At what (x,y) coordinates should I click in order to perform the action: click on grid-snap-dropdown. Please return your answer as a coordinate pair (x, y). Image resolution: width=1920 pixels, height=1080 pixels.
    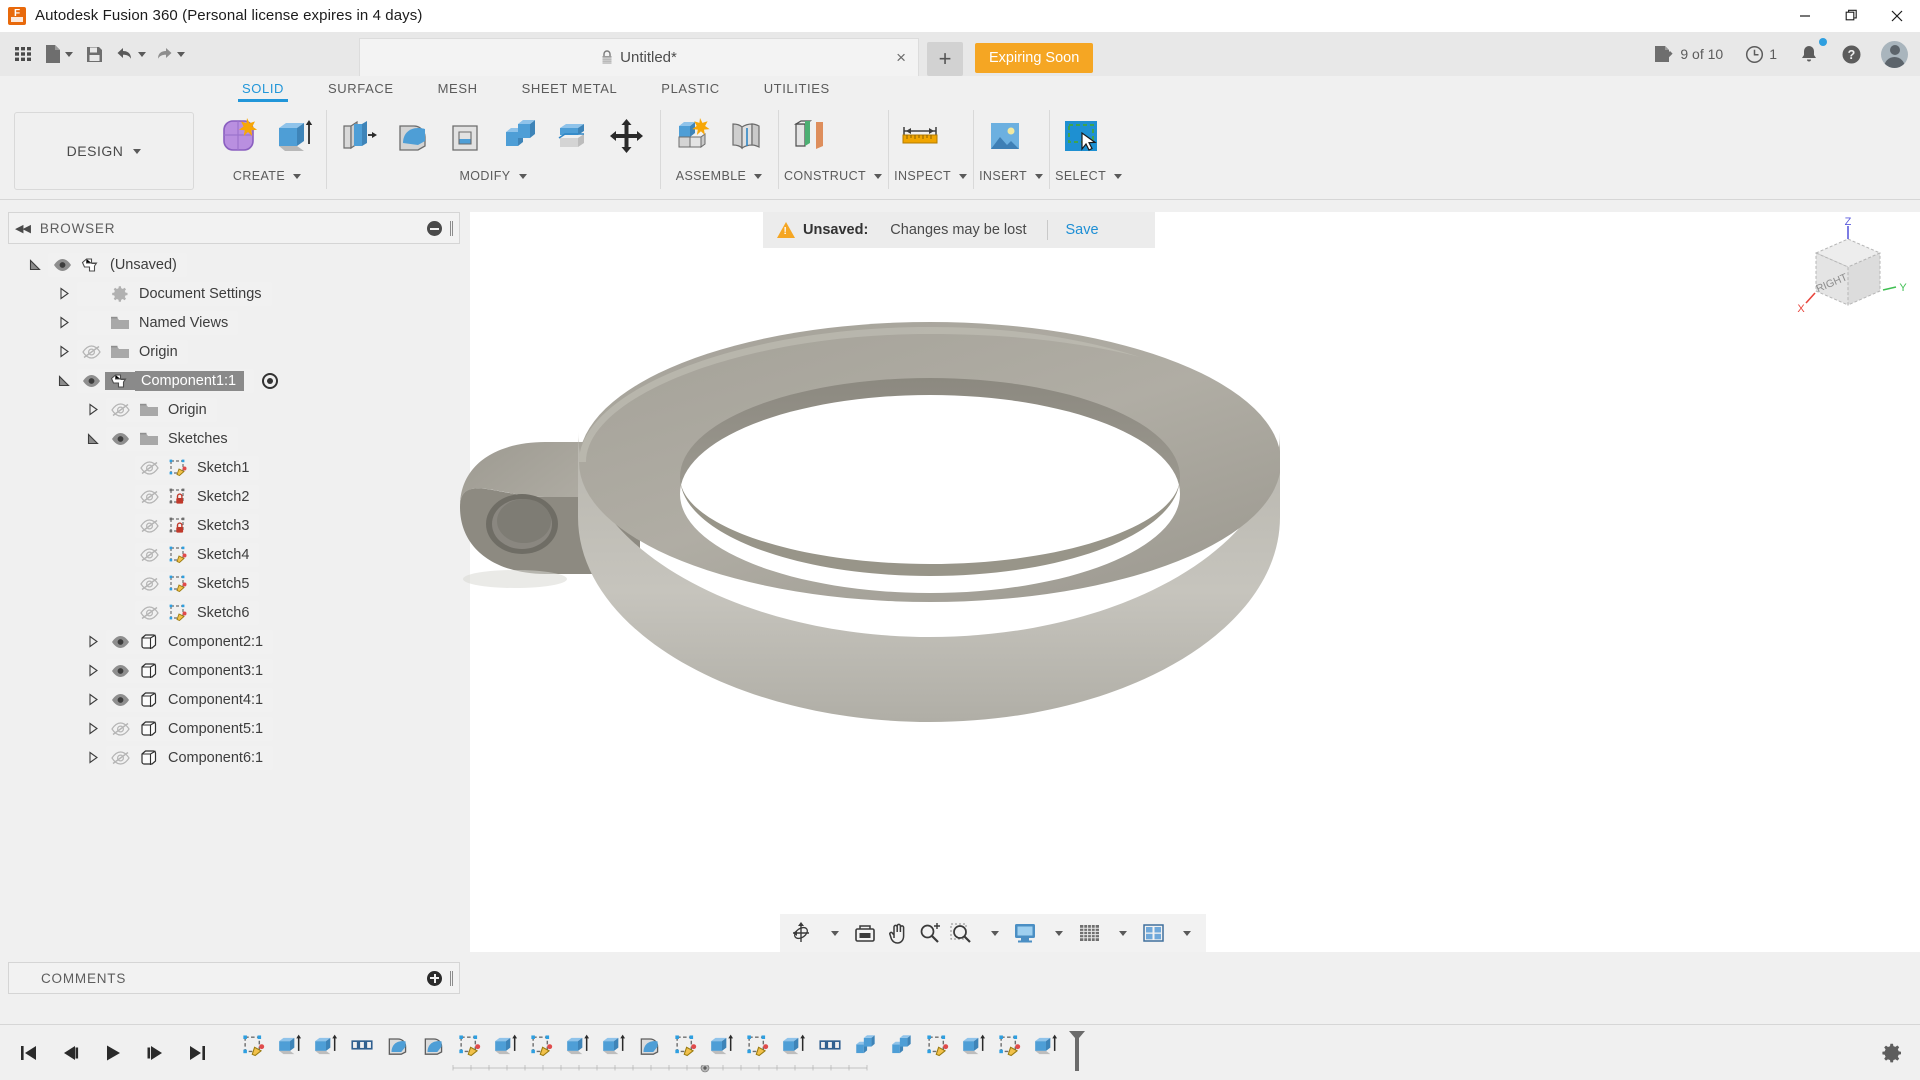
    Looking at the image, I should click on (1121, 933).